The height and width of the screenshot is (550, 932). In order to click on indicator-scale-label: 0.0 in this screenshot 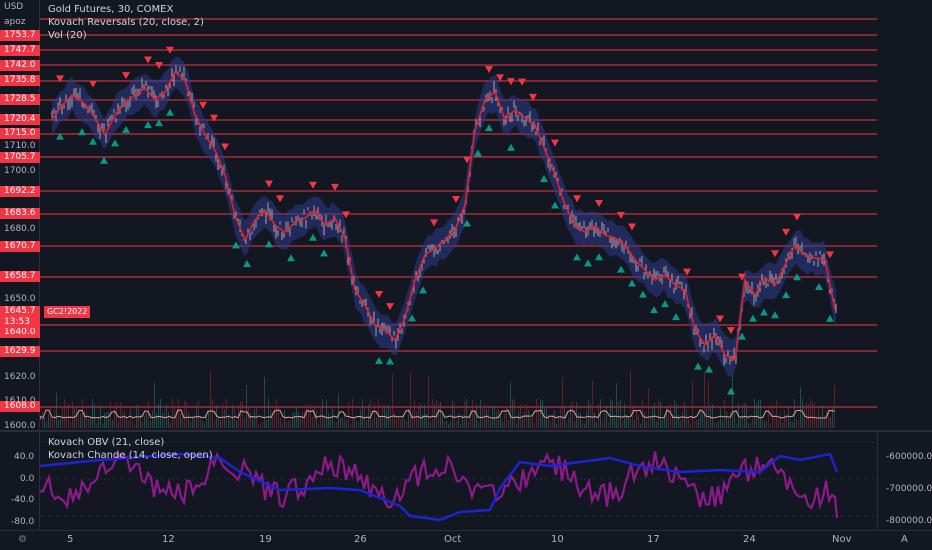, I will do `click(27, 479)`.